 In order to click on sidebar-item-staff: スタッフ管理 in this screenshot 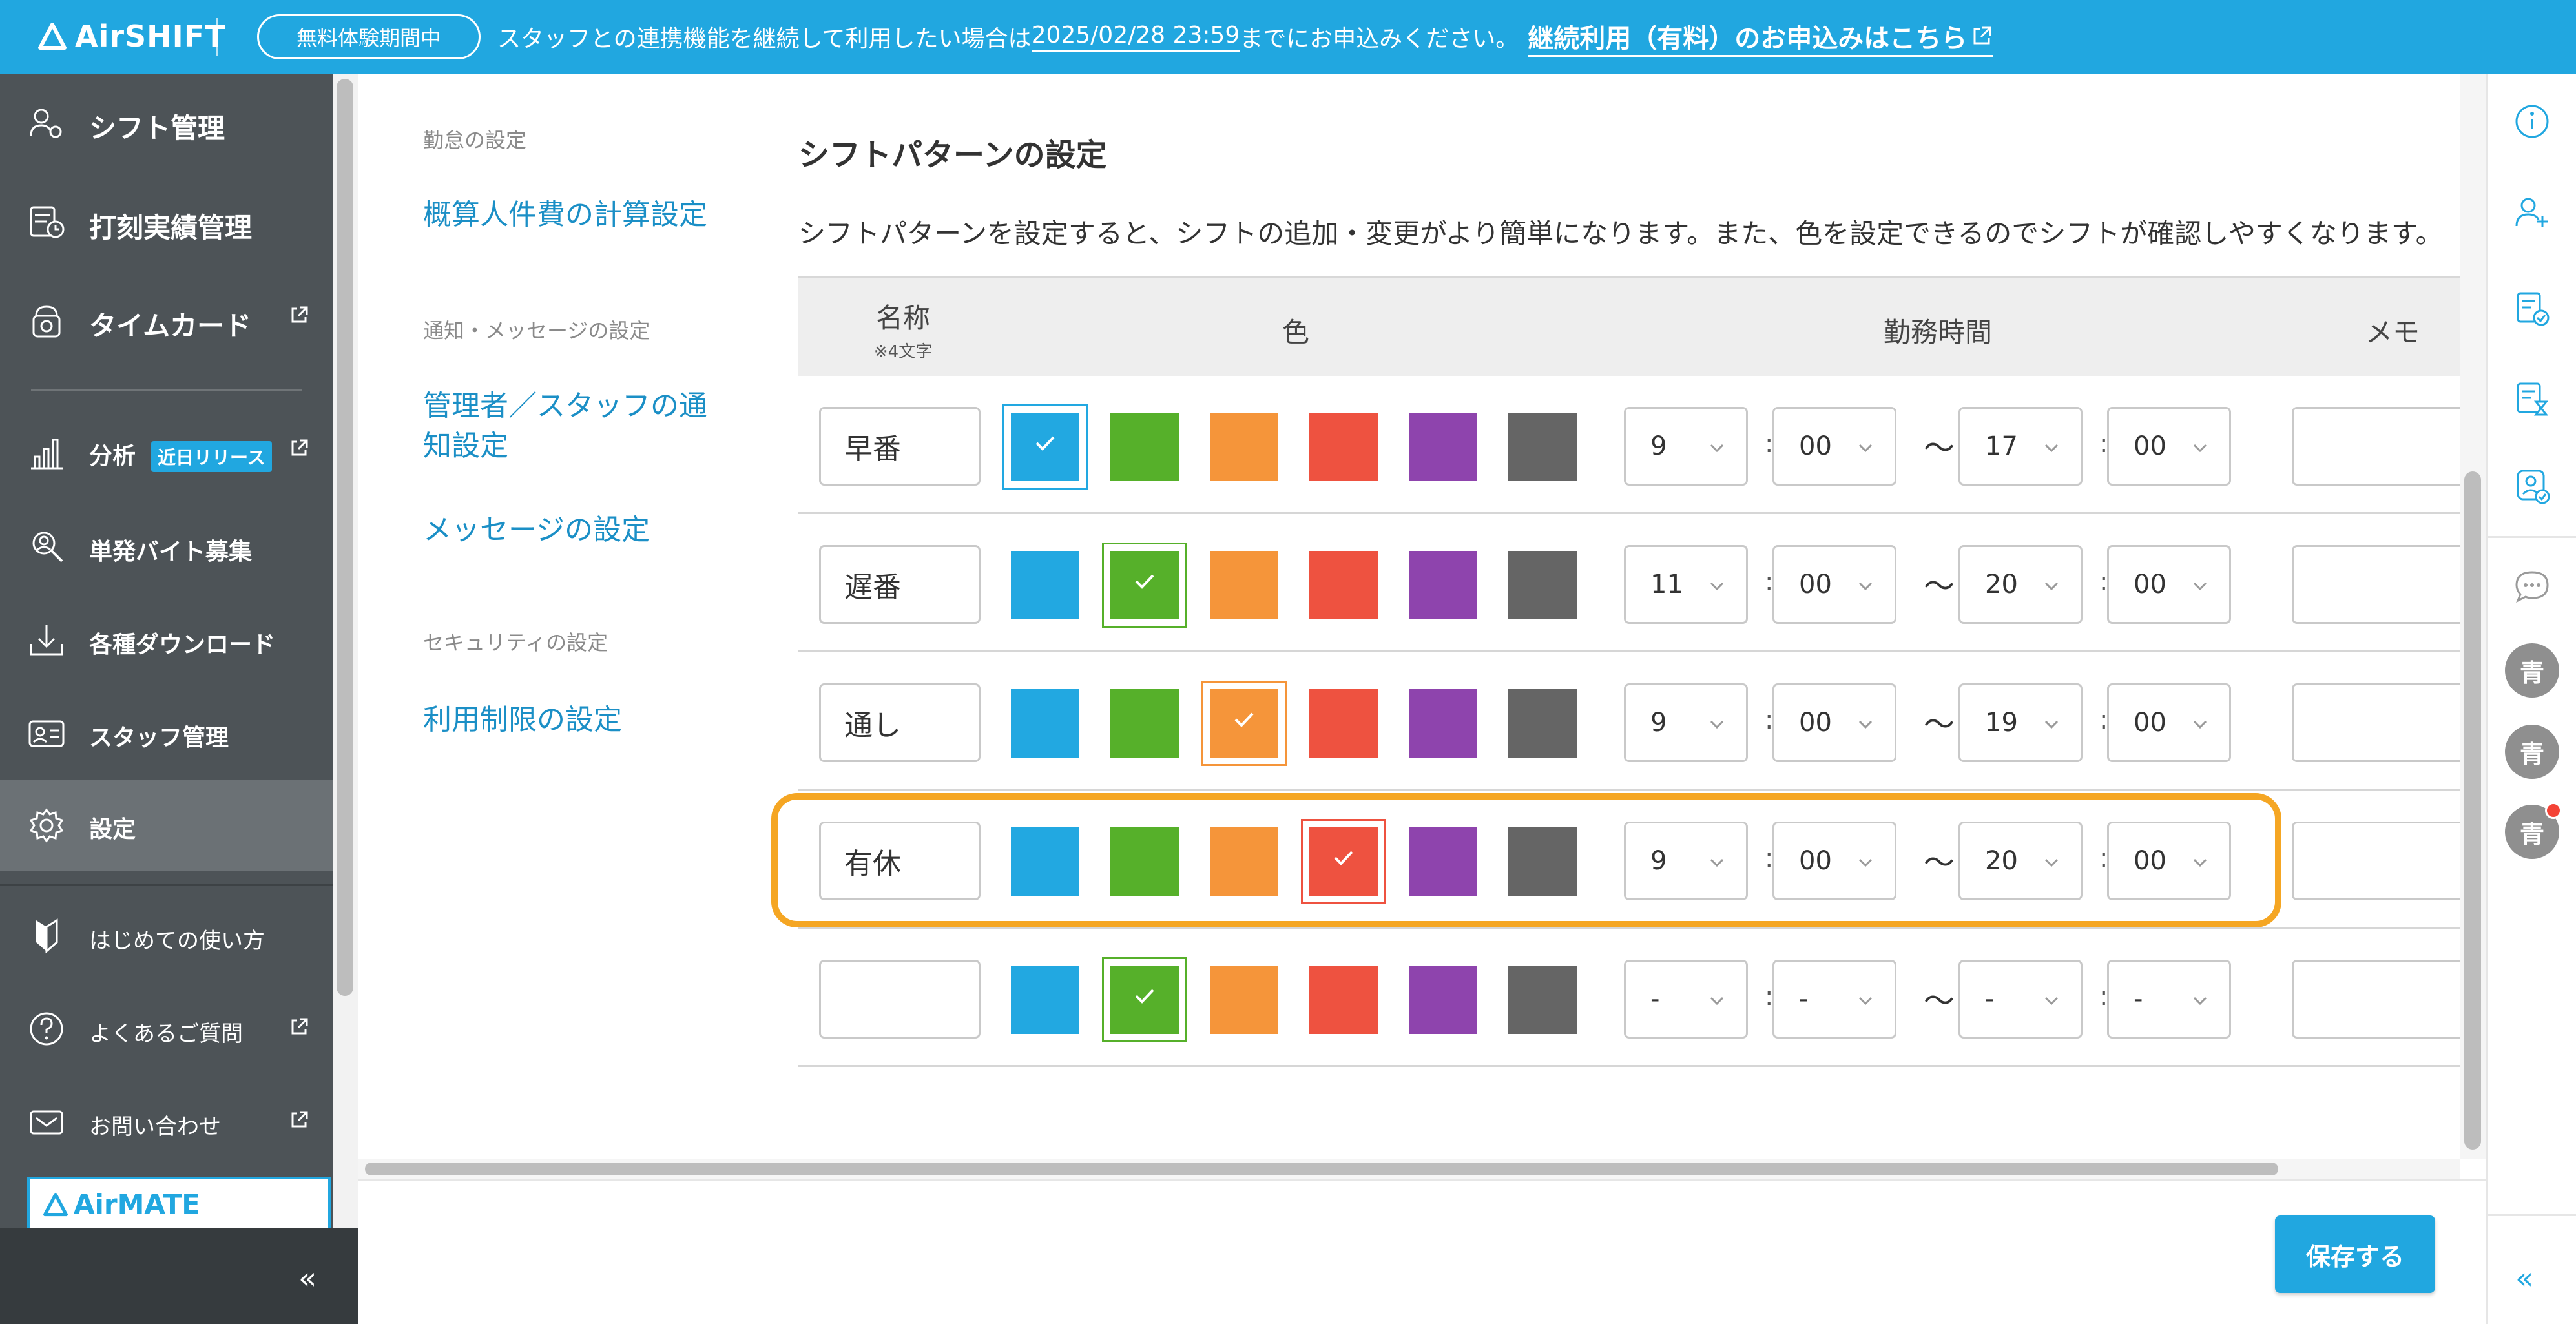, I will do `click(166, 734)`.